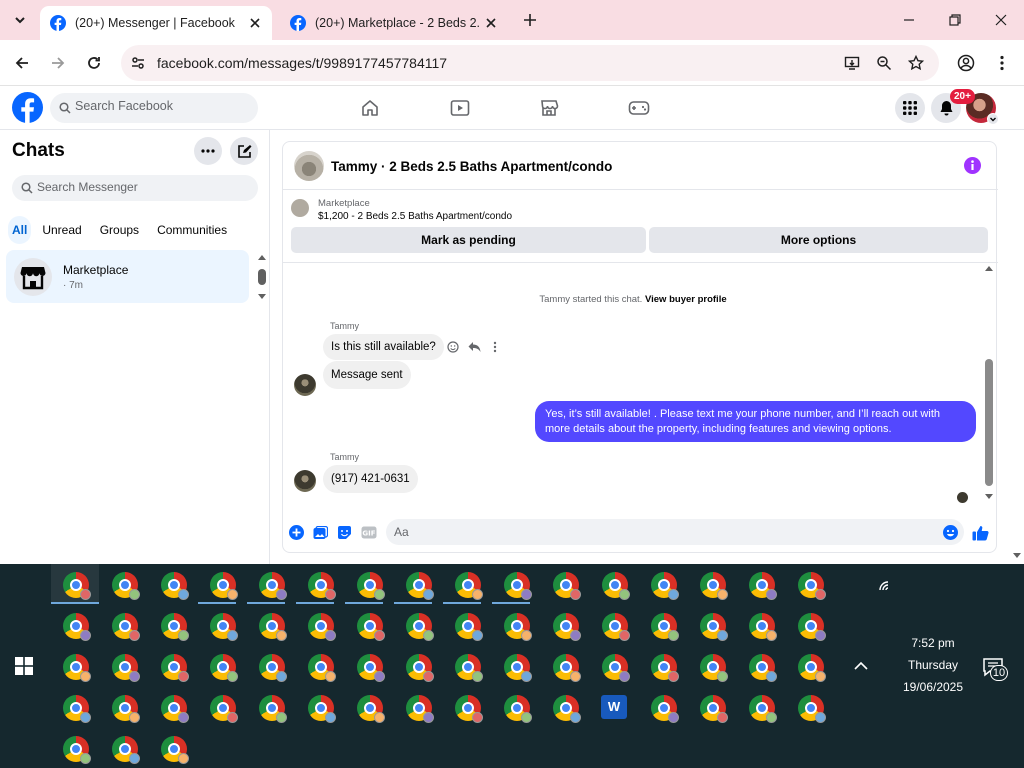 The image size is (1024, 768). Describe the element at coordinates (370, 108) in the screenshot. I see `nav-home` at that location.